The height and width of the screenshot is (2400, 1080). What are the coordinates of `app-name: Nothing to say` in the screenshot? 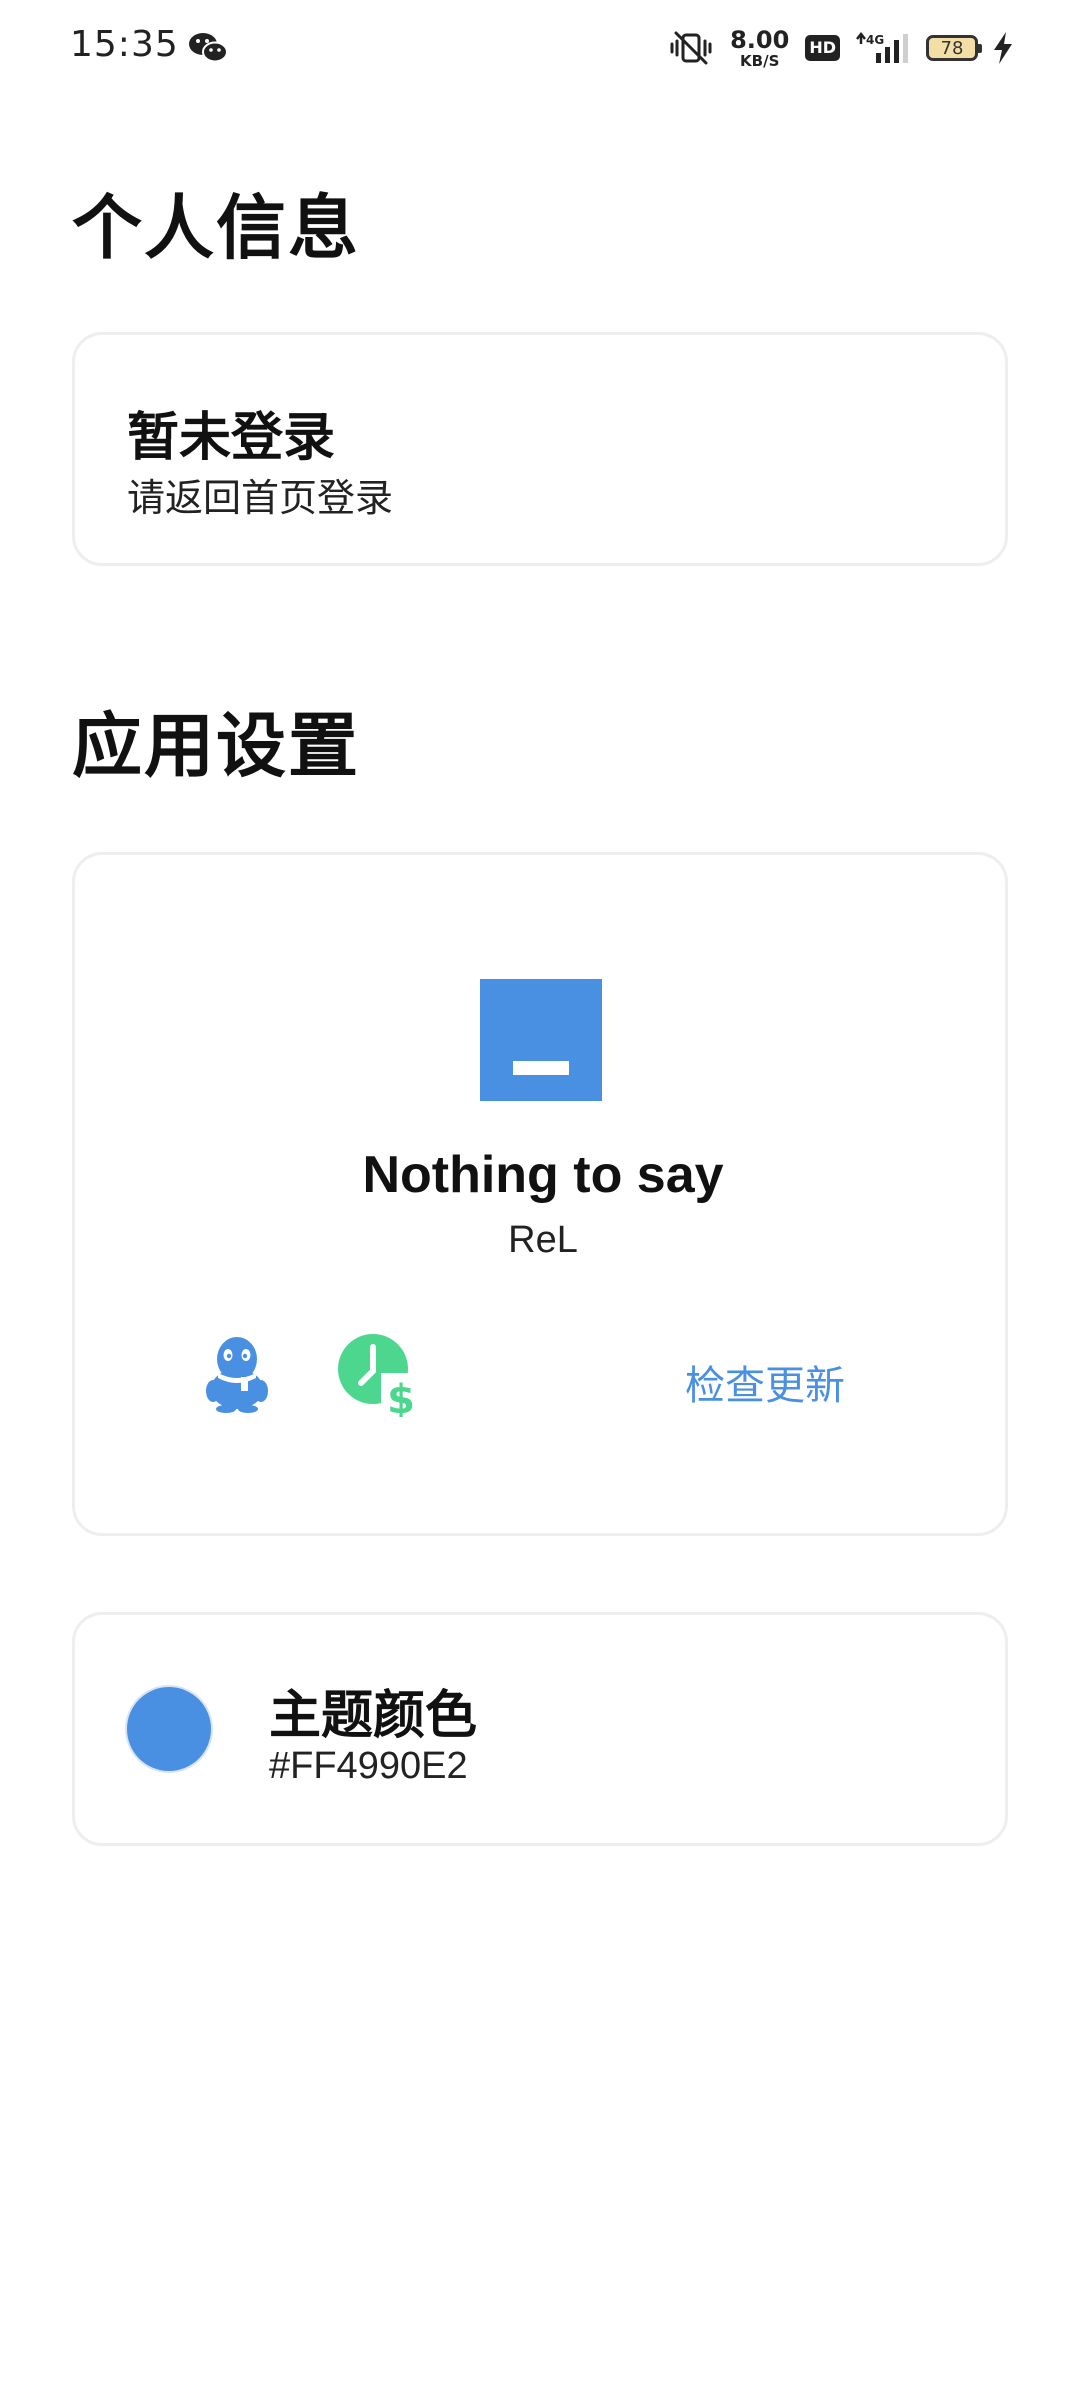 It's located at (543, 1175).